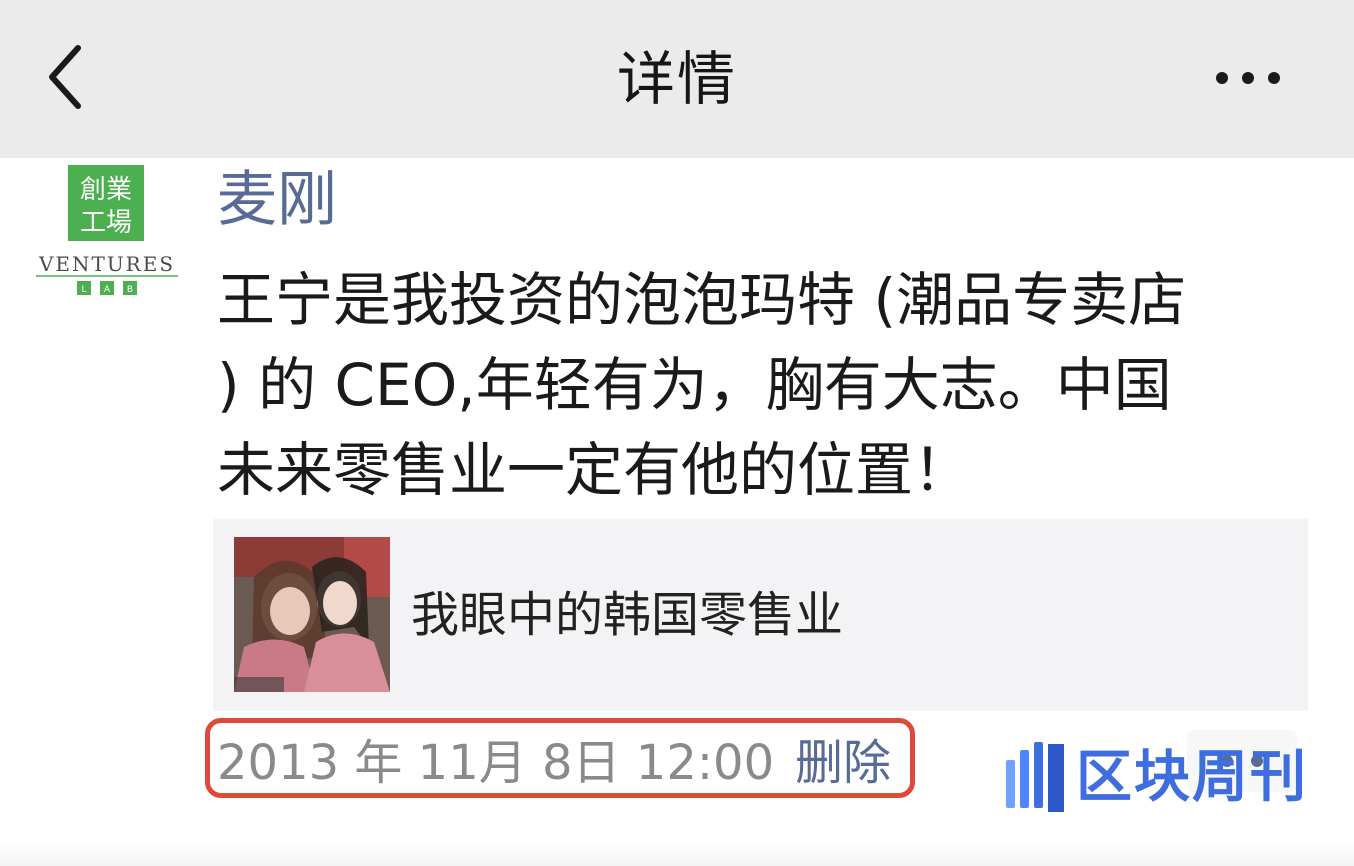 The image size is (1354, 866). I want to click on delete-button: 删除, so click(843, 763).